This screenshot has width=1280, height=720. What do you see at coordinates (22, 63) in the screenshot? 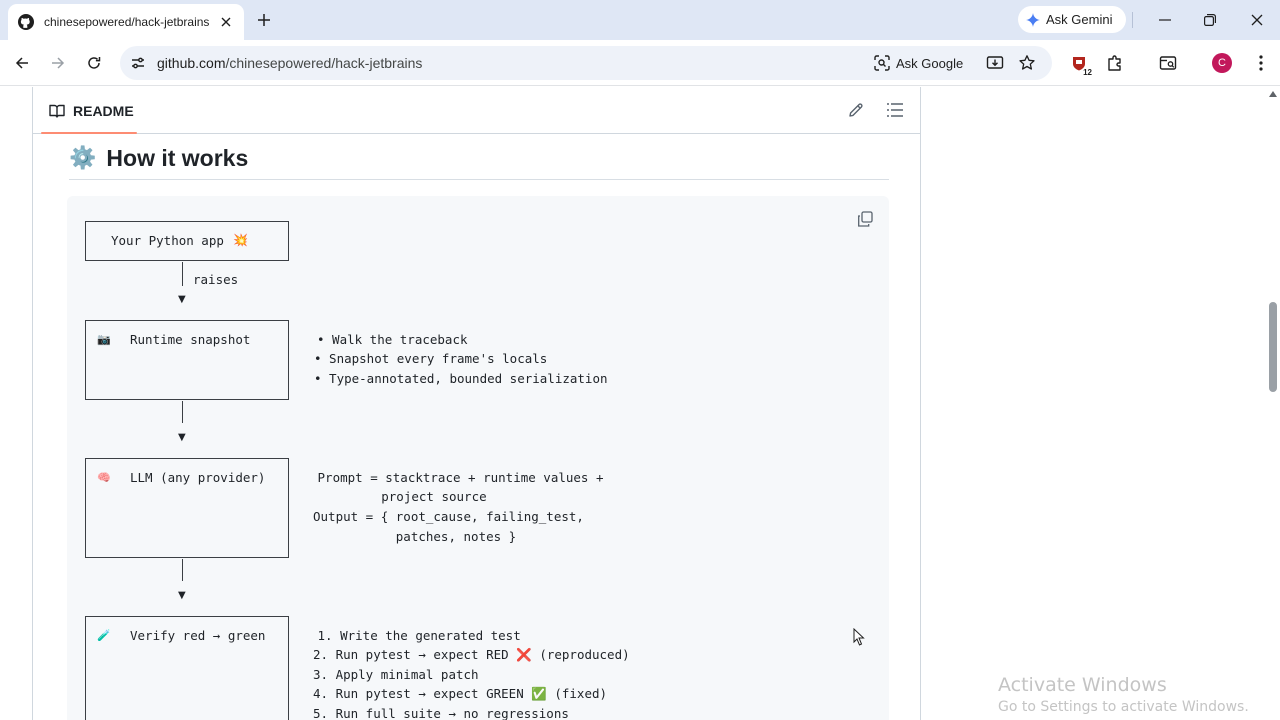
I see `back-icon` at bounding box center [22, 63].